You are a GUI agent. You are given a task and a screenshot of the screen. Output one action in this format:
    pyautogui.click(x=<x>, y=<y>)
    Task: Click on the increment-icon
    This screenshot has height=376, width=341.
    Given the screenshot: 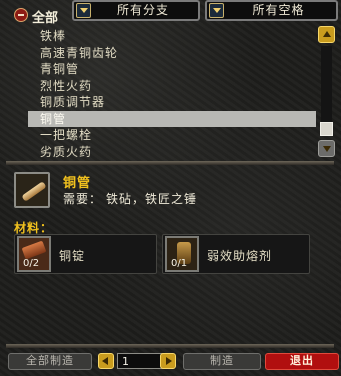 What is the action you would take?
    pyautogui.click(x=168, y=361)
    